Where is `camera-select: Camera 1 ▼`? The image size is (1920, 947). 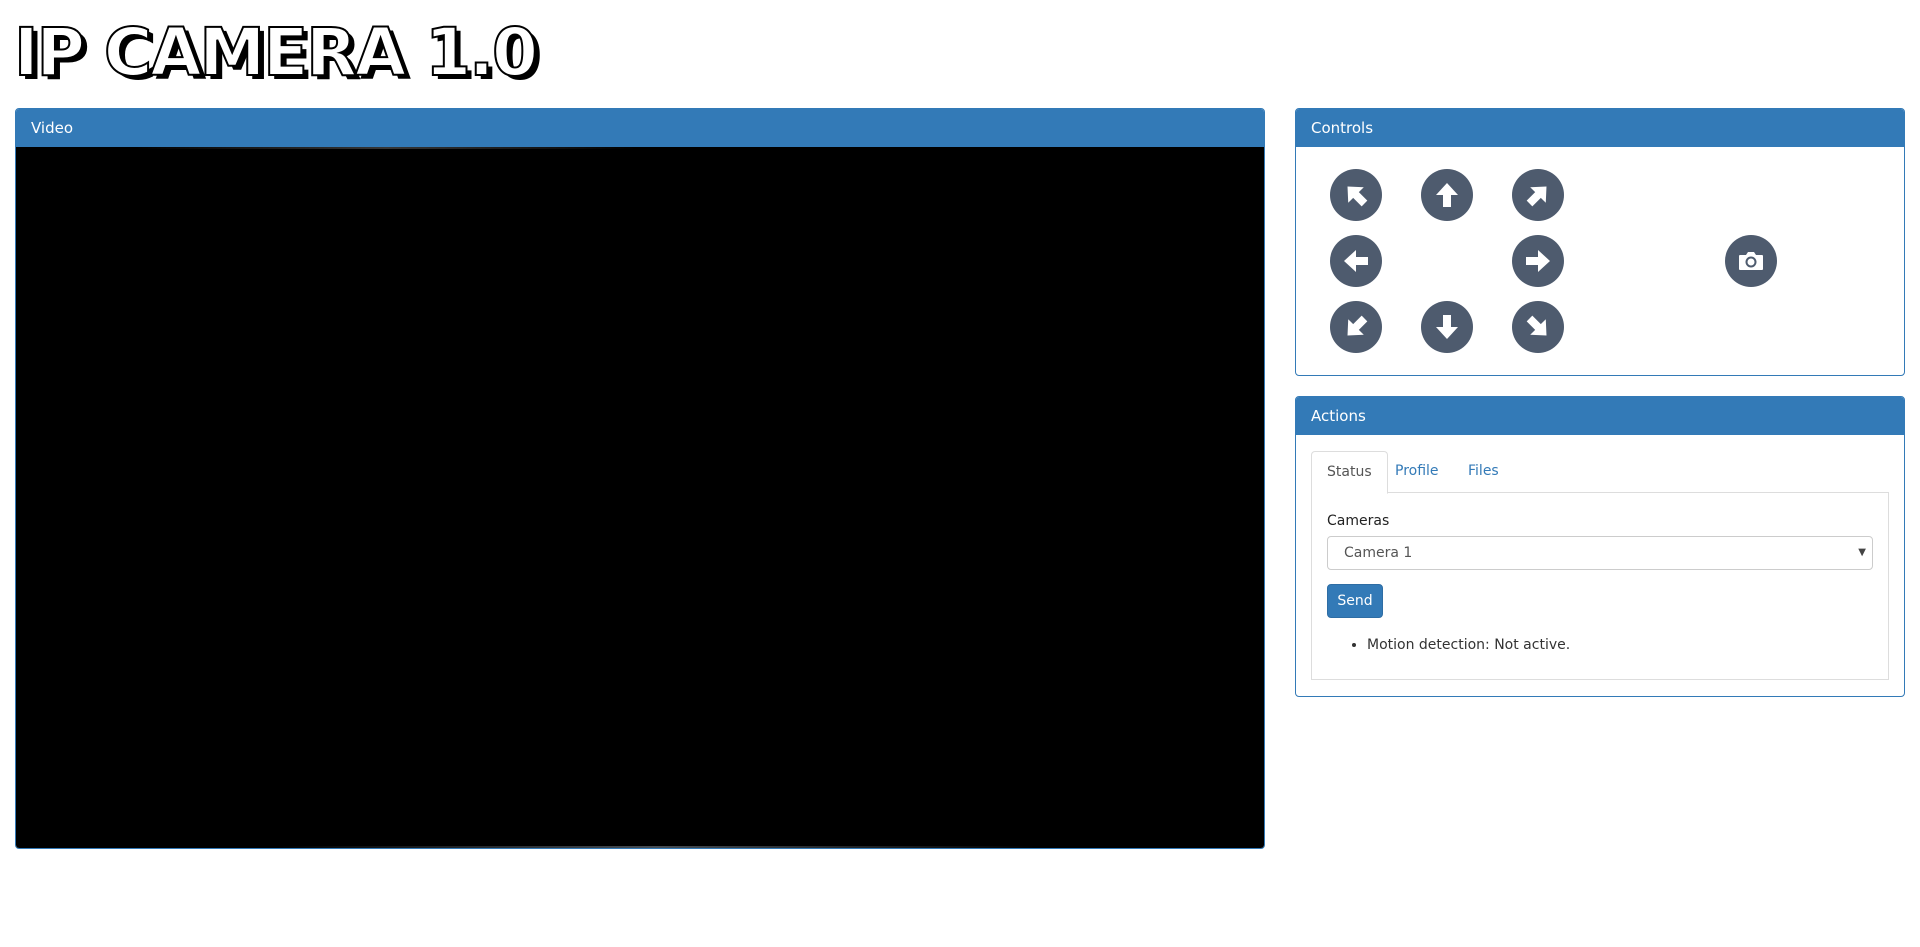
camera-select: Camera 1 ▼ is located at coordinates (1600, 553).